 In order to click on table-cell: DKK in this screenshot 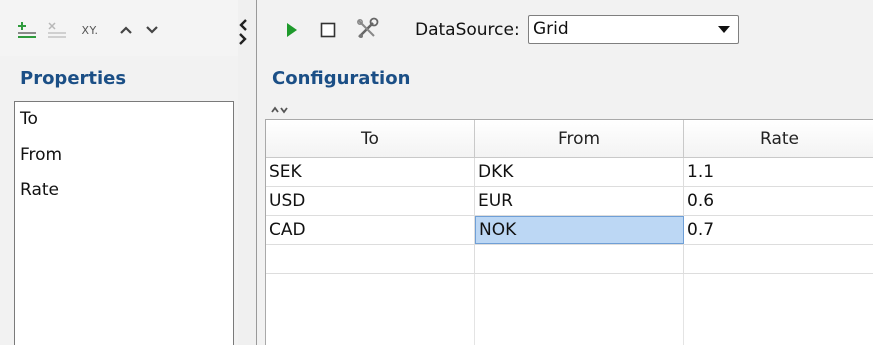, I will do `click(579, 172)`.